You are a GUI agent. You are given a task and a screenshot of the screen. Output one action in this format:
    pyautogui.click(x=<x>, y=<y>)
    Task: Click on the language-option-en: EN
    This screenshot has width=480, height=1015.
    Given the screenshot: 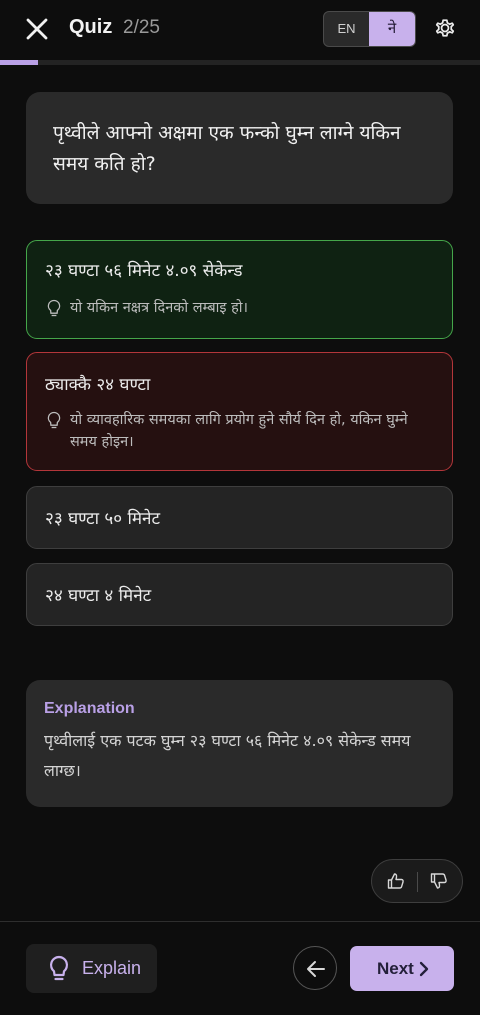 What is the action you would take?
    pyautogui.click(x=346, y=29)
    